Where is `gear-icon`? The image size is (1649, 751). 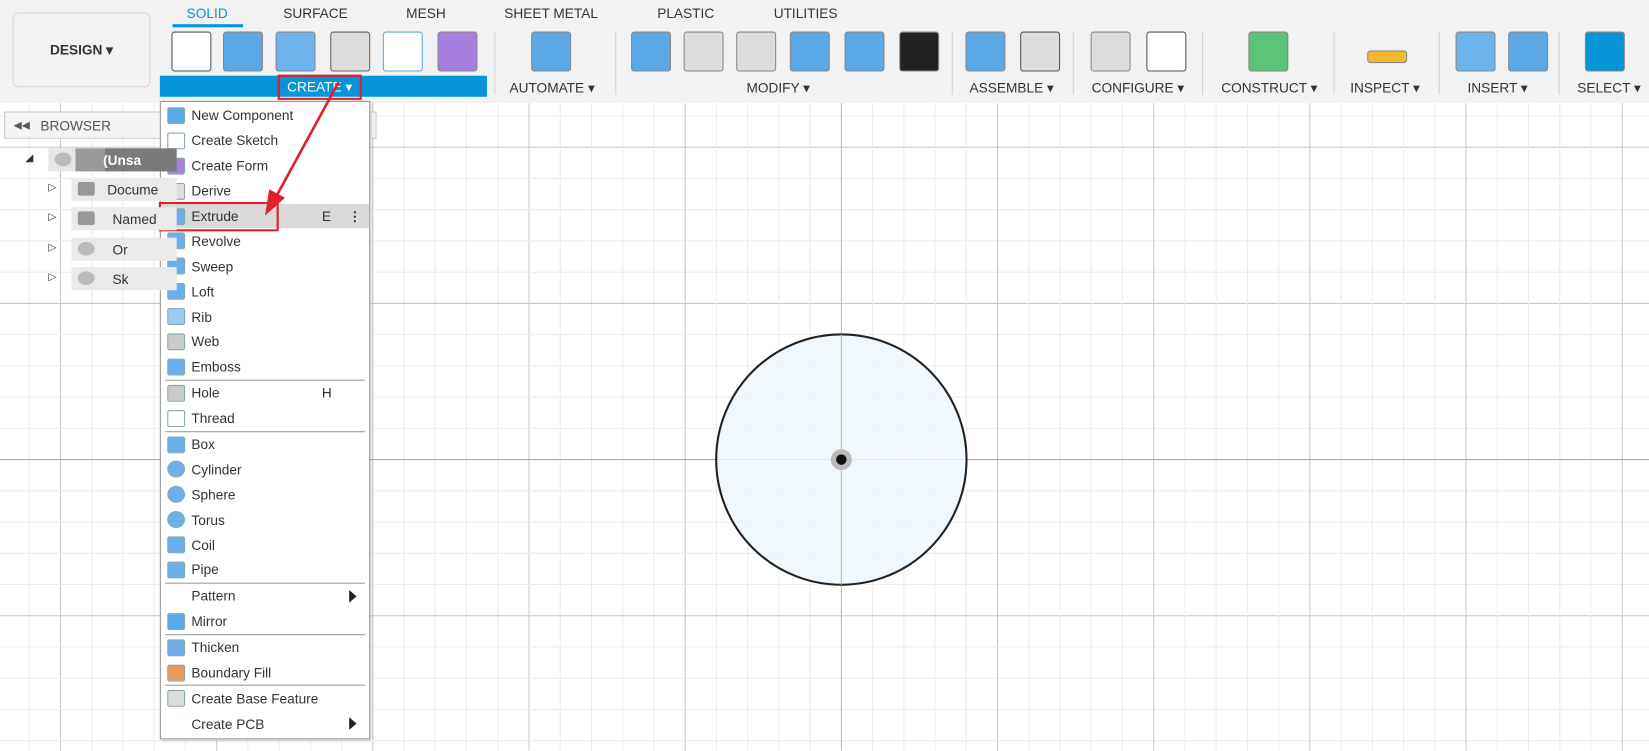
gear-icon is located at coordinates (86, 188).